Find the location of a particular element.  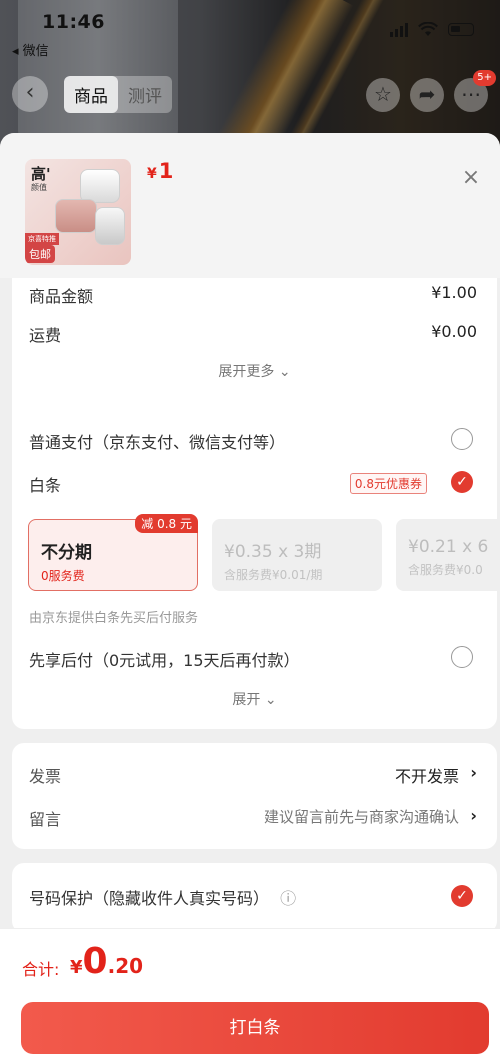

product-thumbnail: 高' 颜值 京喜特推 包邮 is located at coordinates (78, 212).